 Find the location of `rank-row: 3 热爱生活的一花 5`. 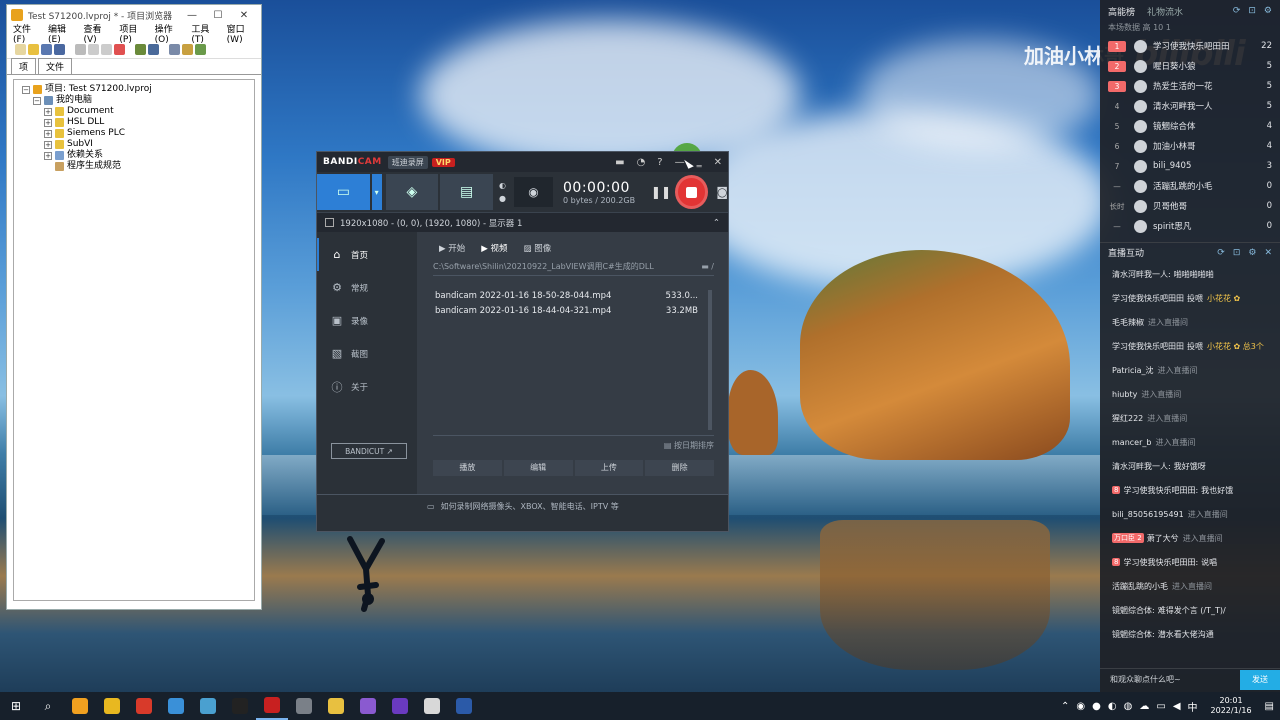

rank-row: 3 热爱生活的一花 5 is located at coordinates (1190, 86).